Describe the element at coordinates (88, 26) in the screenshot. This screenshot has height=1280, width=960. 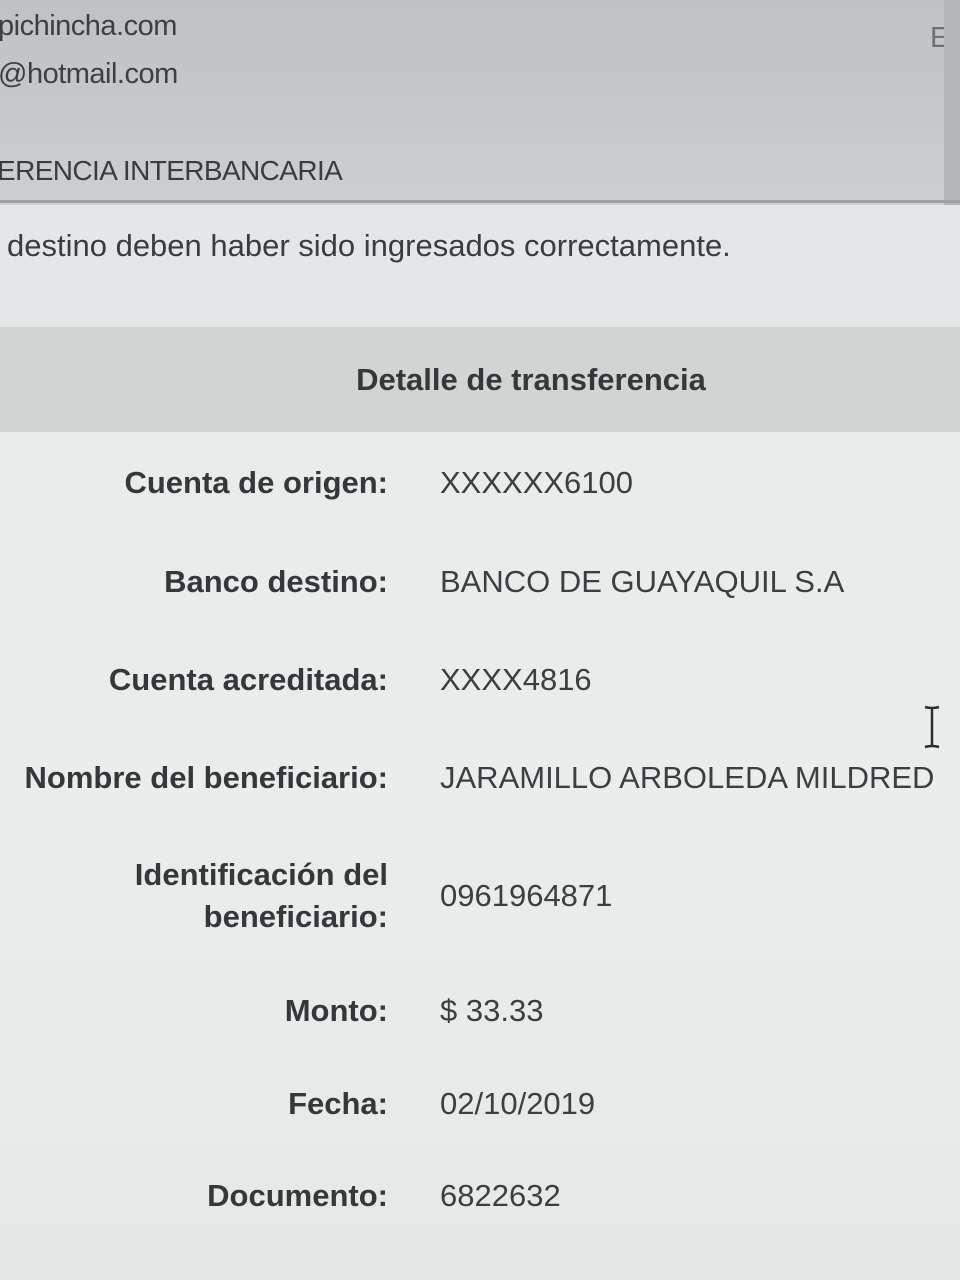
I see `user-email-line-1: pichincha.com` at that location.